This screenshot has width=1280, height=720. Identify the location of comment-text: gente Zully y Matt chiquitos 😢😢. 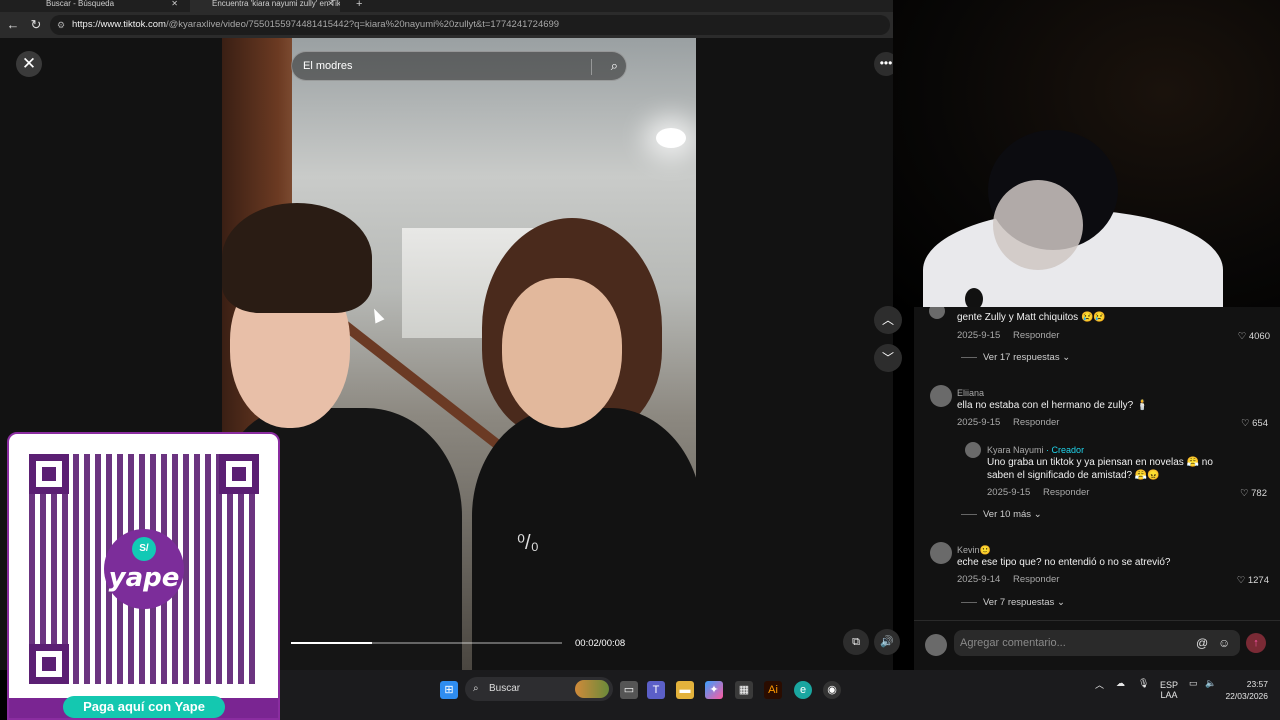
(1031, 317).